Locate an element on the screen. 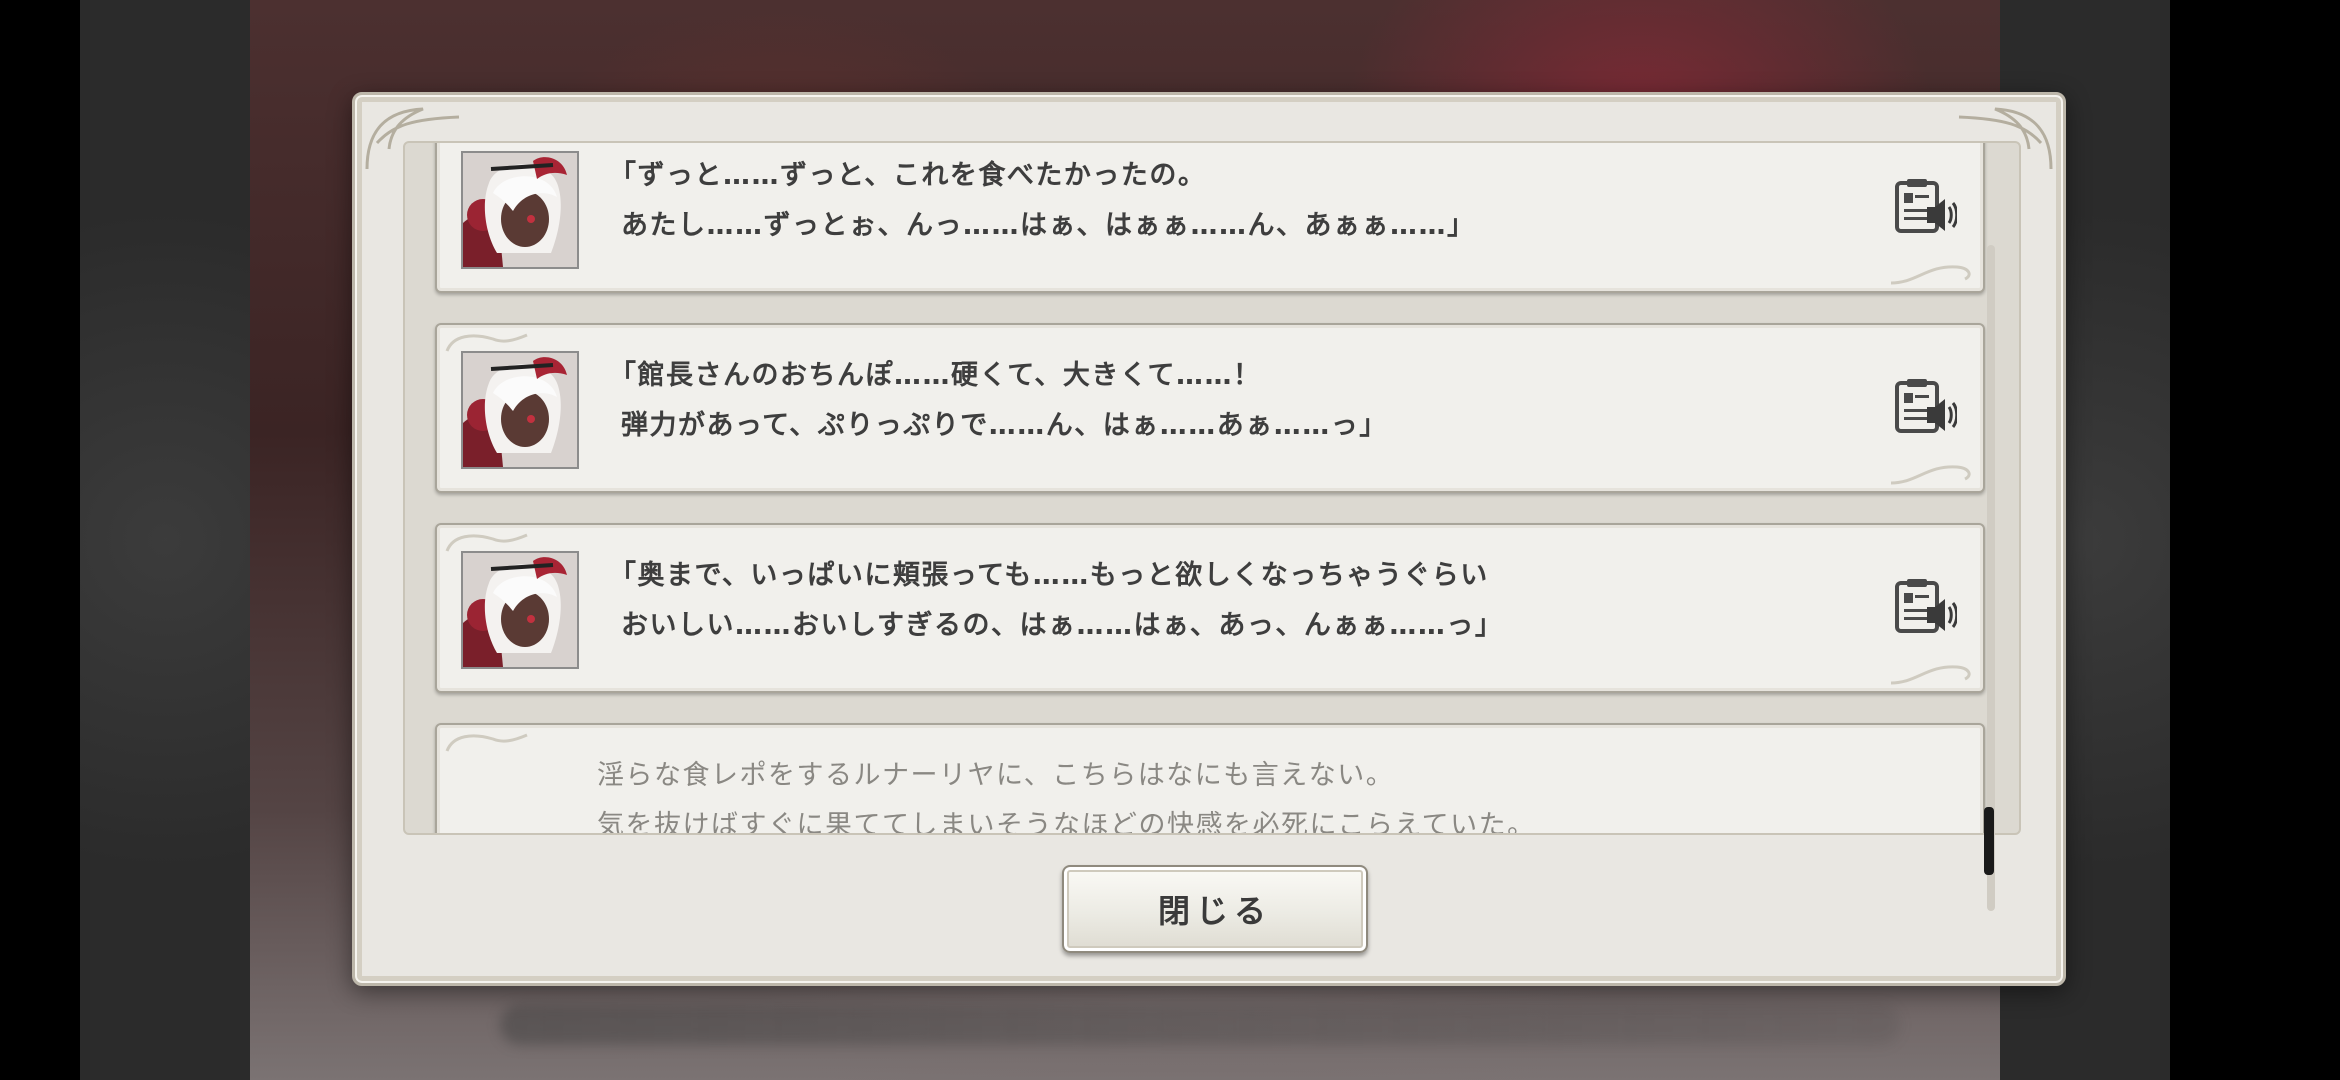  narration-line-2: 気を抜けばすぐに果ててしまいそうなほどの快感を必死にこらえていた。 is located at coordinates (1066, 822).